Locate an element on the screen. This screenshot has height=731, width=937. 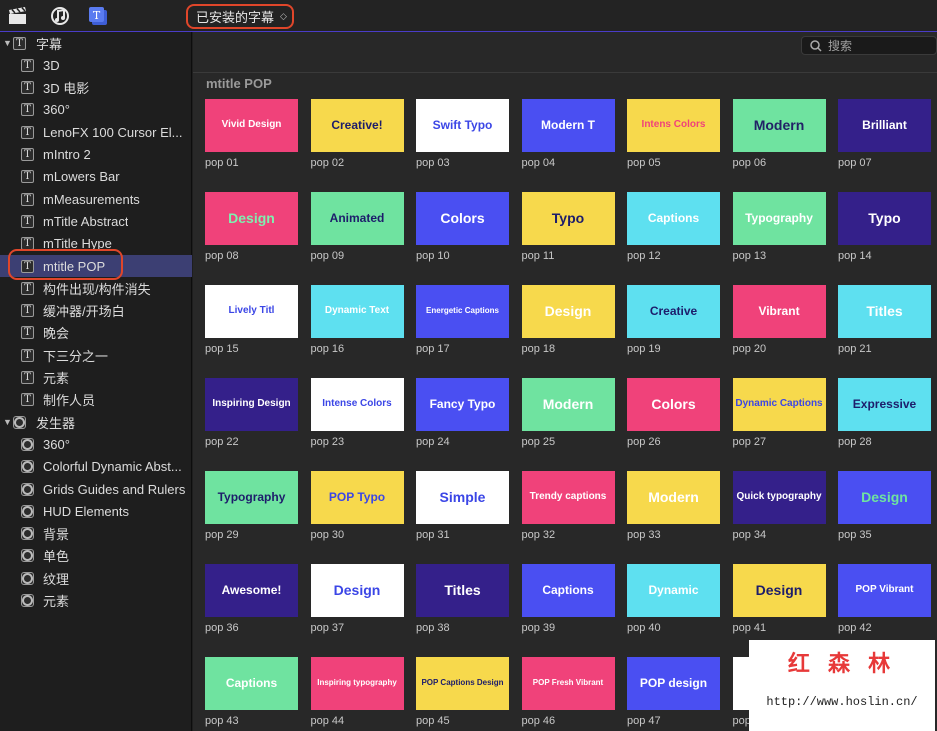
title-thumbnail: Energetic Captions is located at coordinates (462, 311).